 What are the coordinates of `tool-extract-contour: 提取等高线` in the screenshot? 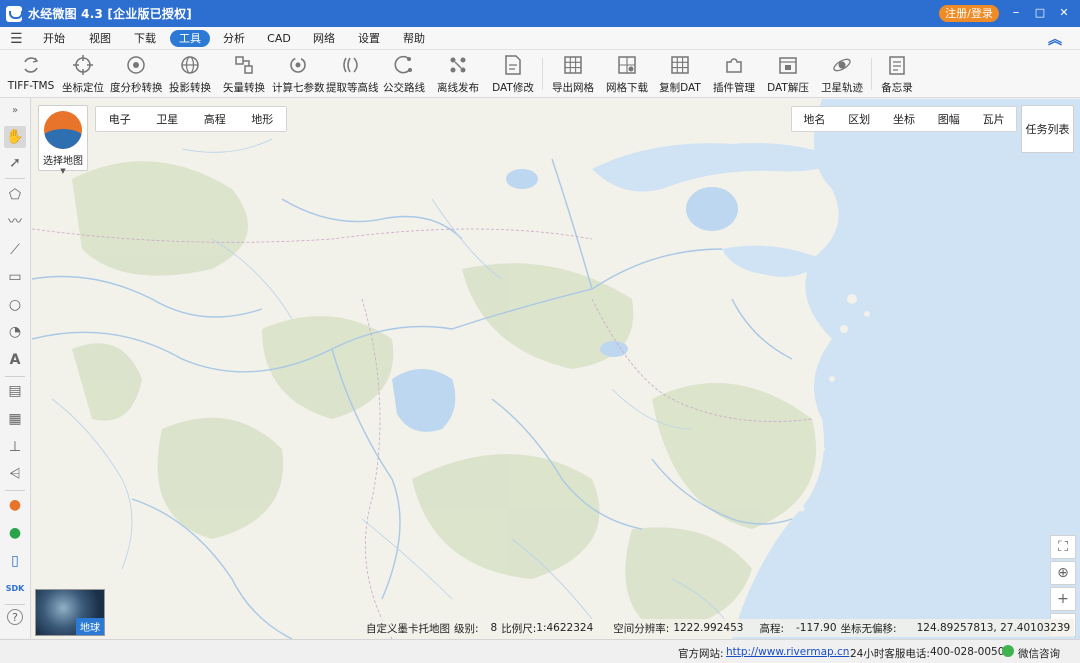 It's located at (352, 74).